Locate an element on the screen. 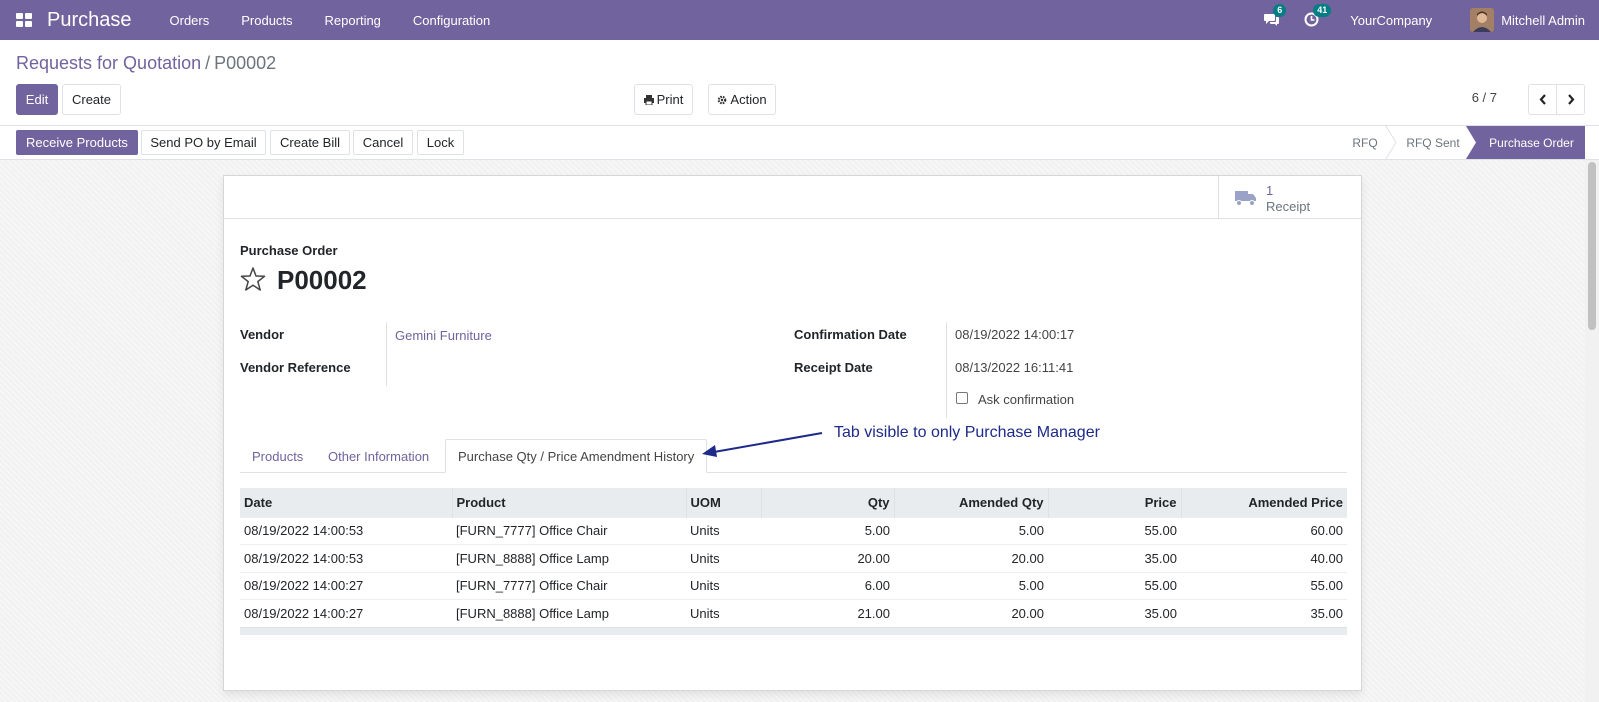  vendor-reference-field is located at coordinates (485, 368).